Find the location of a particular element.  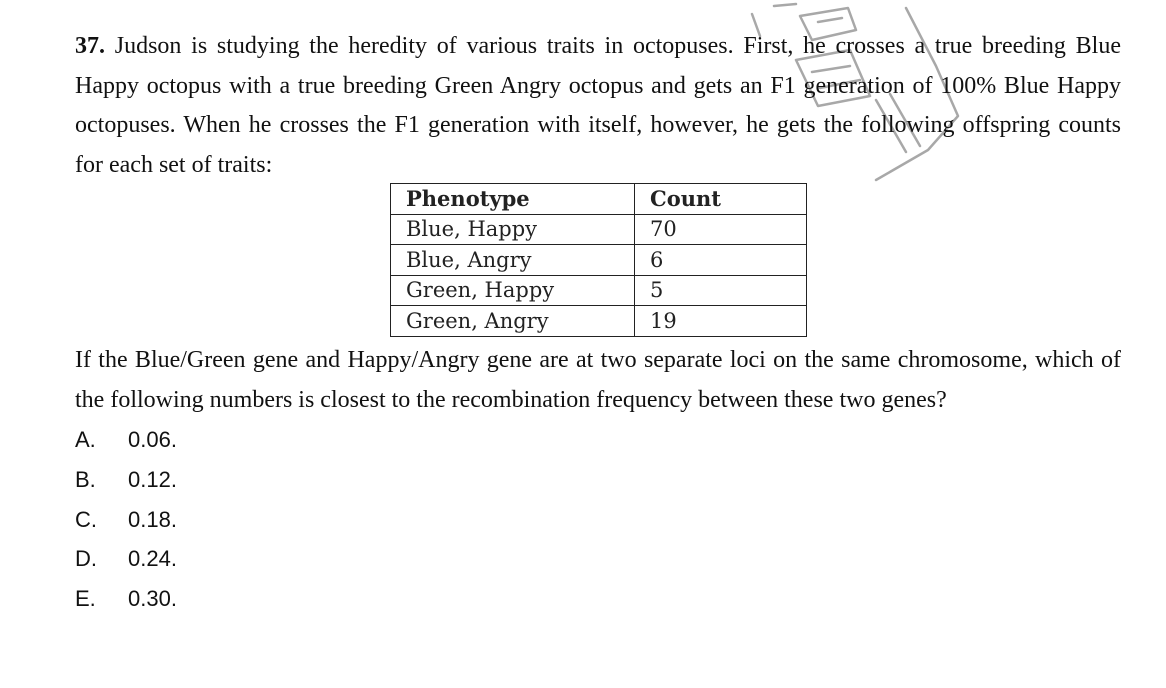

choice-value: 0.18. is located at coordinates (152, 519).